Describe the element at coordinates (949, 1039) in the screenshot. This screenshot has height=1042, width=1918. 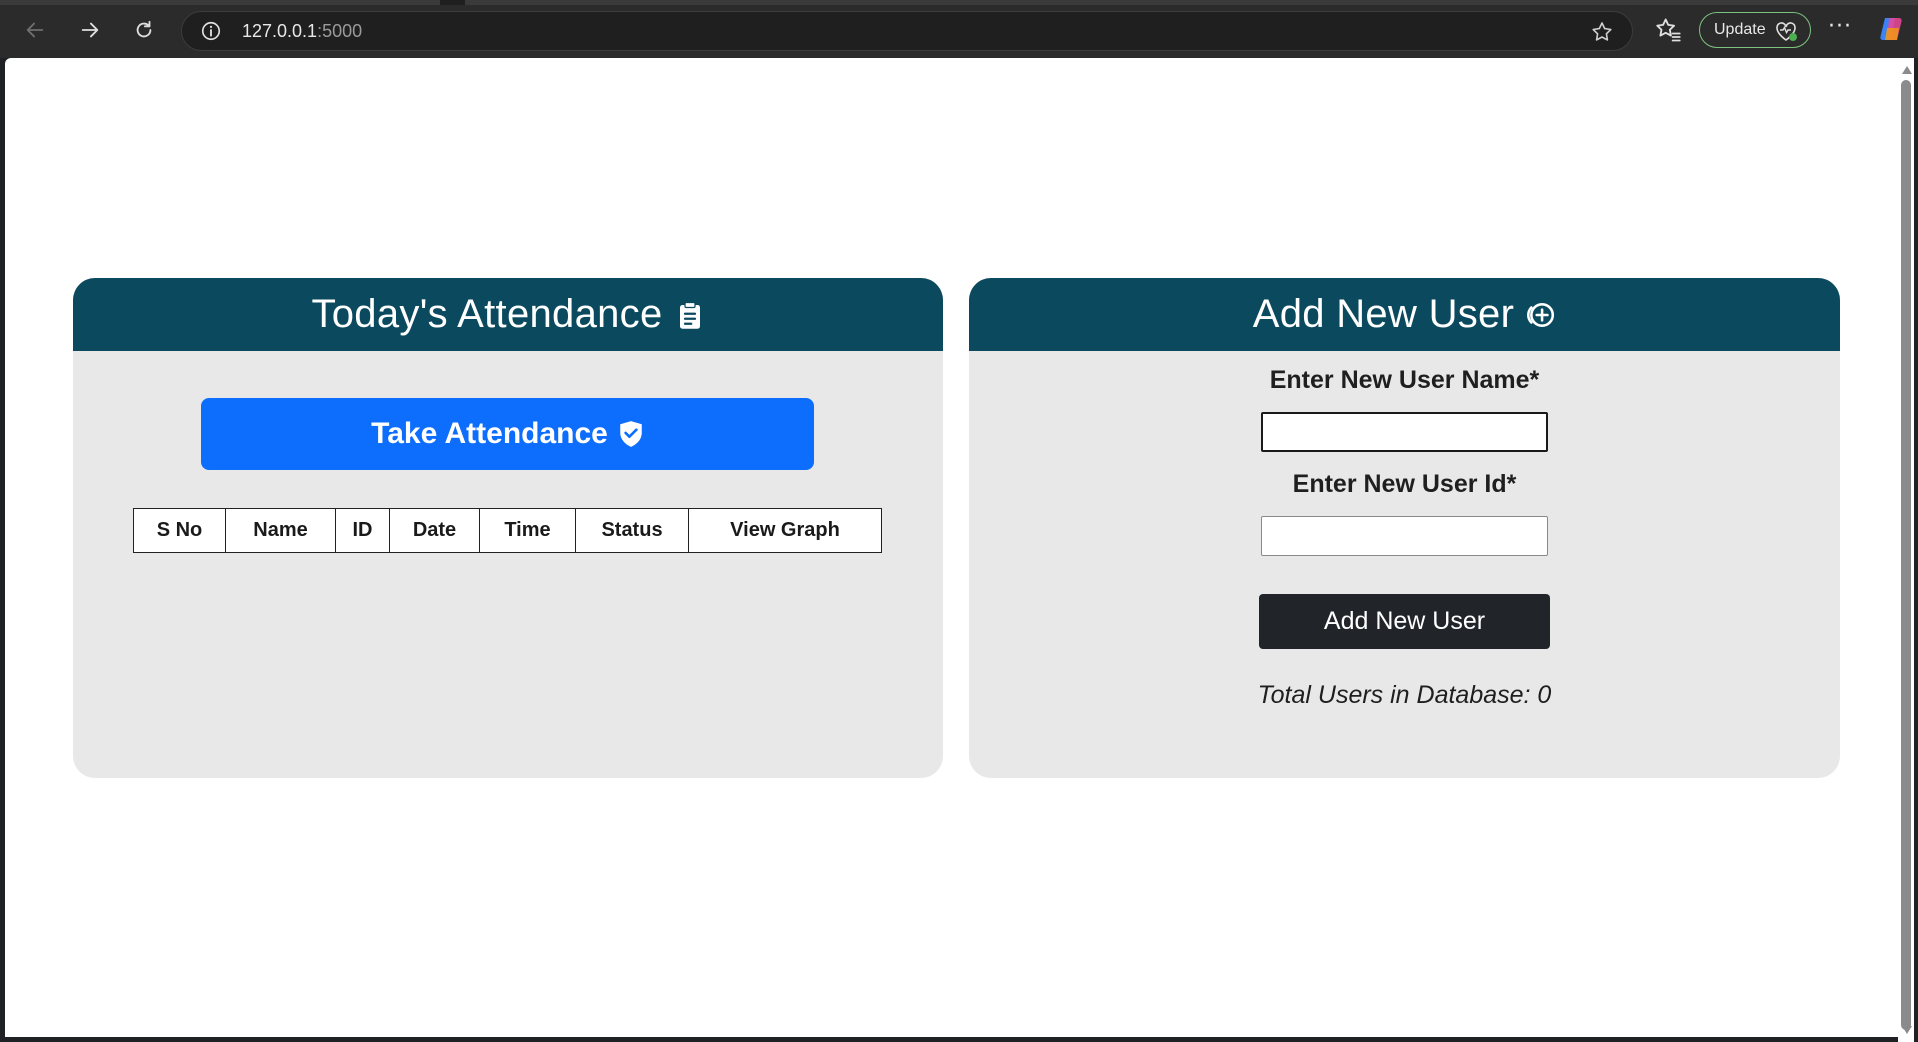
I see `window-bottom-edge` at that location.